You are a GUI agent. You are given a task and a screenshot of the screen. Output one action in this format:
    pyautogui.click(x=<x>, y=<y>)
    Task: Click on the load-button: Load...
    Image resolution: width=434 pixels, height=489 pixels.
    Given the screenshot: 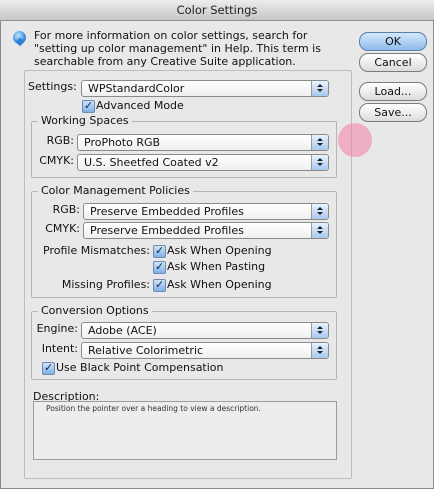 What is the action you would take?
    pyautogui.click(x=393, y=91)
    